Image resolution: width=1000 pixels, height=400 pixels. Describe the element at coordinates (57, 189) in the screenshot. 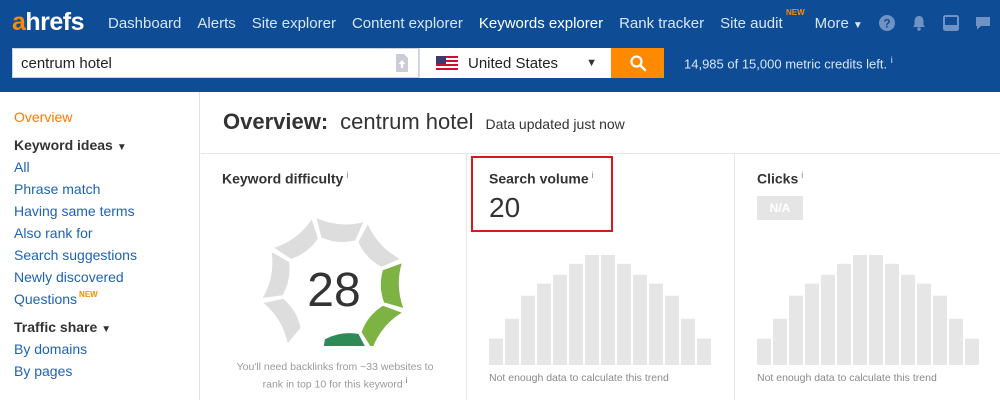

I see `sidebar-item-phrase-match: Phrase match` at that location.